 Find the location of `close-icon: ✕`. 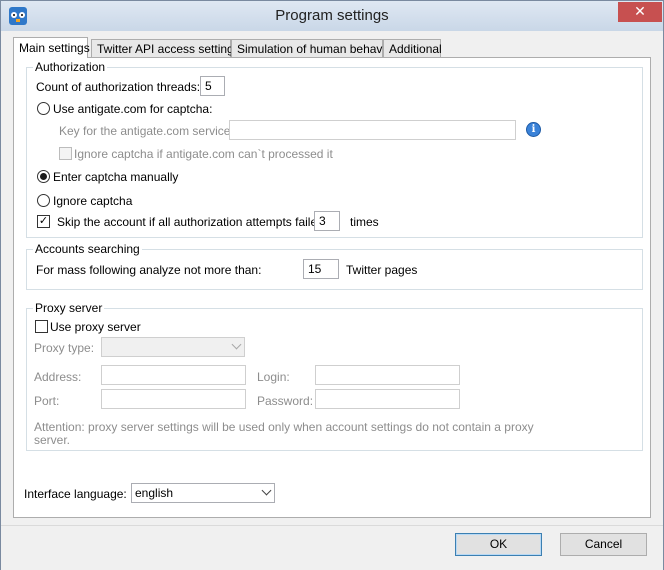

close-icon: ✕ is located at coordinates (640, 11).